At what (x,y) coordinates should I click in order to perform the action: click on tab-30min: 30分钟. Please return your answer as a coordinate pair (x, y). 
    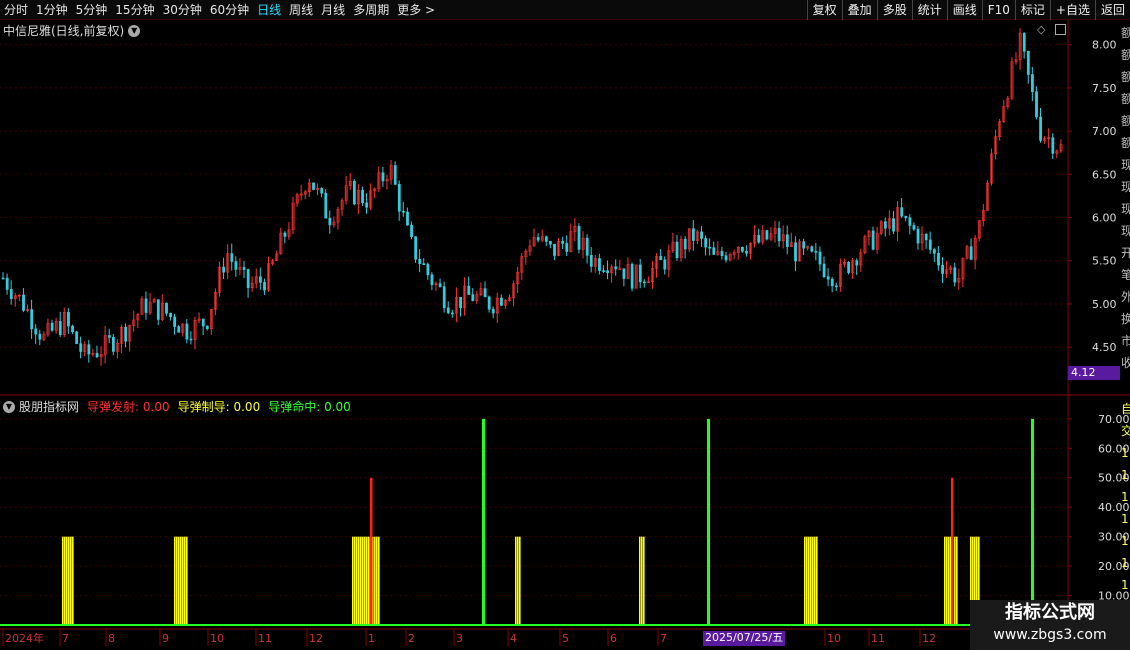
    Looking at the image, I should click on (182, 10).